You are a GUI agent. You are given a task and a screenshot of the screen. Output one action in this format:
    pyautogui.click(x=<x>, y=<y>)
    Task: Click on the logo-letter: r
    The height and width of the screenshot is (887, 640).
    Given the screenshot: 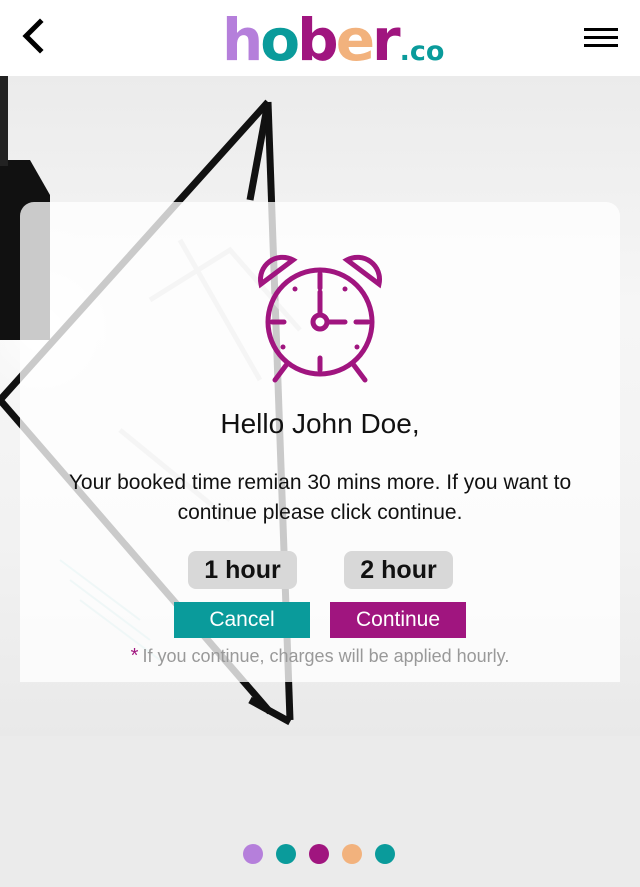 What is the action you would take?
    pyautogui.click(x=386, y=40)
    